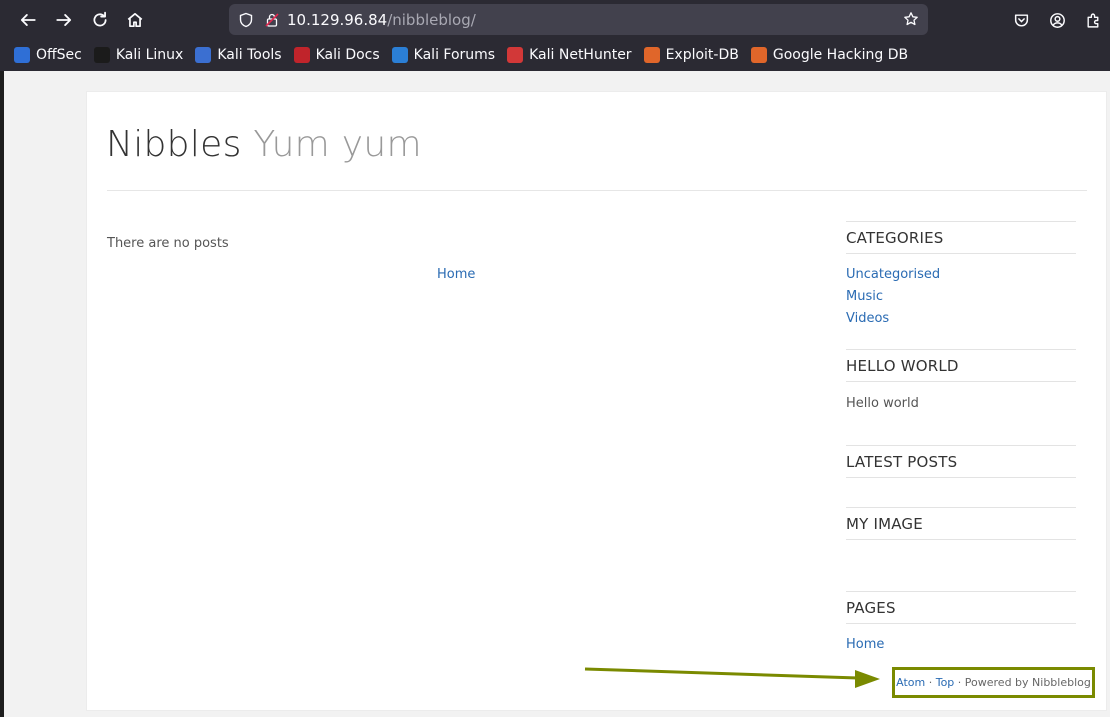 This screenshot has height=717, width=1110. Describe the element at coordinates (149, 55) in the screenshot. I see `bookmark-label: Kali Linux` at that location.